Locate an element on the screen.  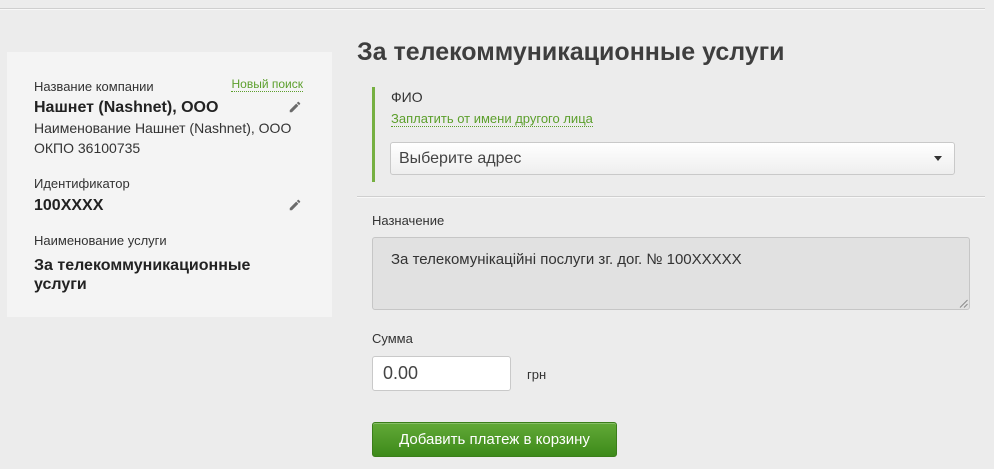
caret-down-icon is located at coordinates (938, 158).